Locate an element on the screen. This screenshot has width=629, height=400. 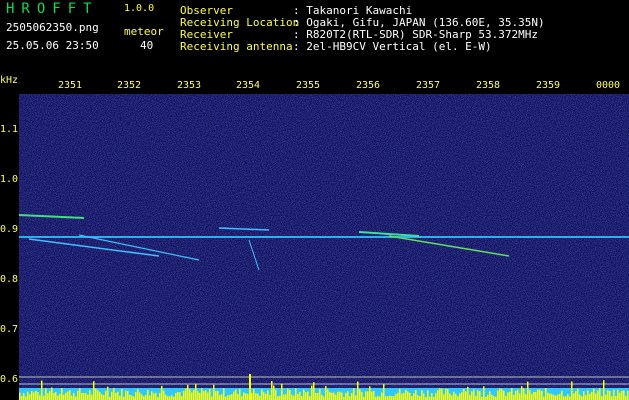
y-axis-unit: kHz is located at coordinates (9, 80).